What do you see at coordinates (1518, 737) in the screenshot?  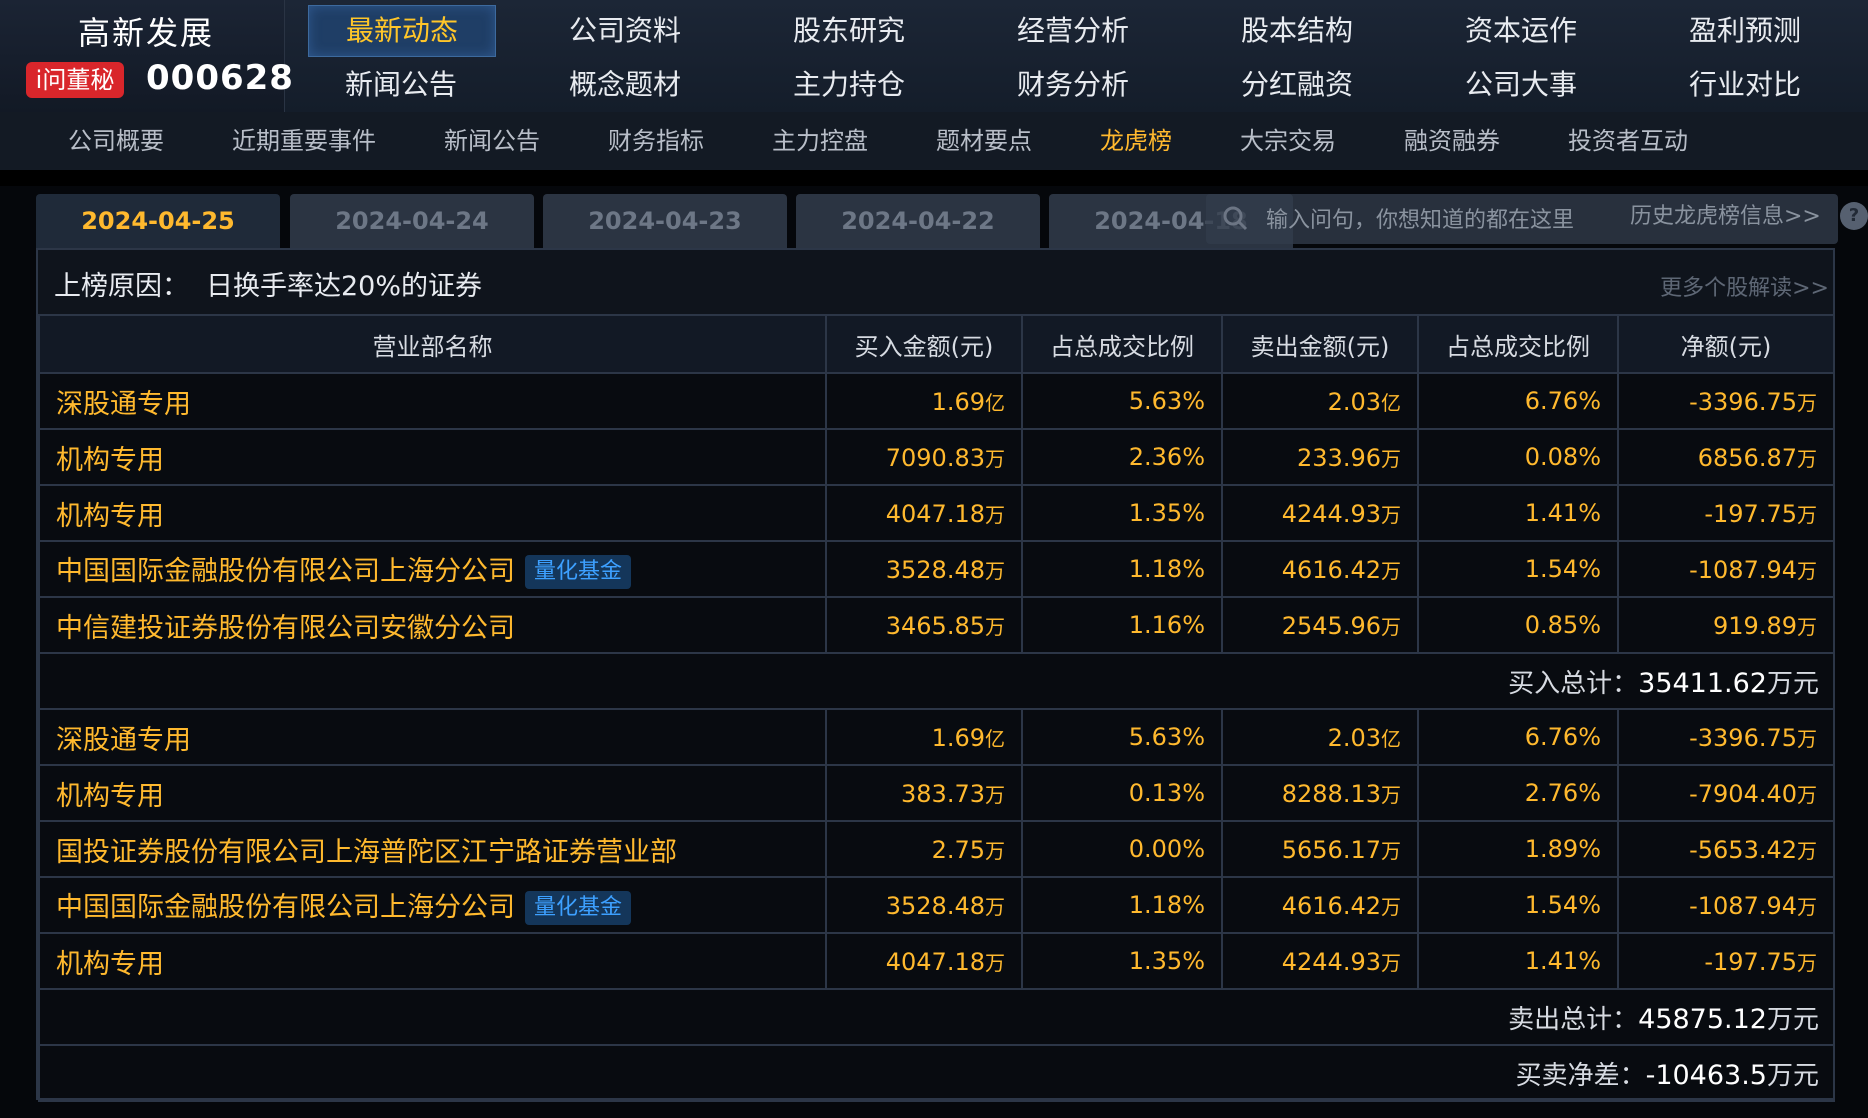 I see `sell-ratio-cell: 6.76%` at bounding box center [1518, 737].